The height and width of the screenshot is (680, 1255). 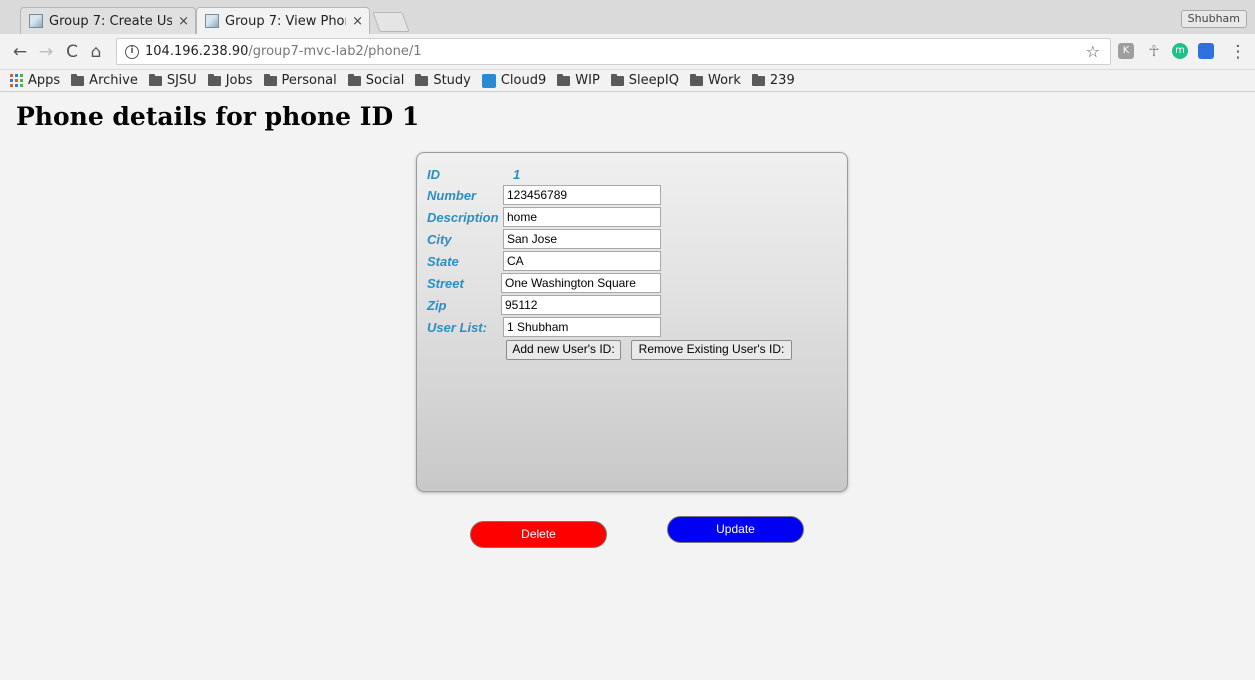 I want to click on profile-button: Shubham, so click(x=1213, y=19).